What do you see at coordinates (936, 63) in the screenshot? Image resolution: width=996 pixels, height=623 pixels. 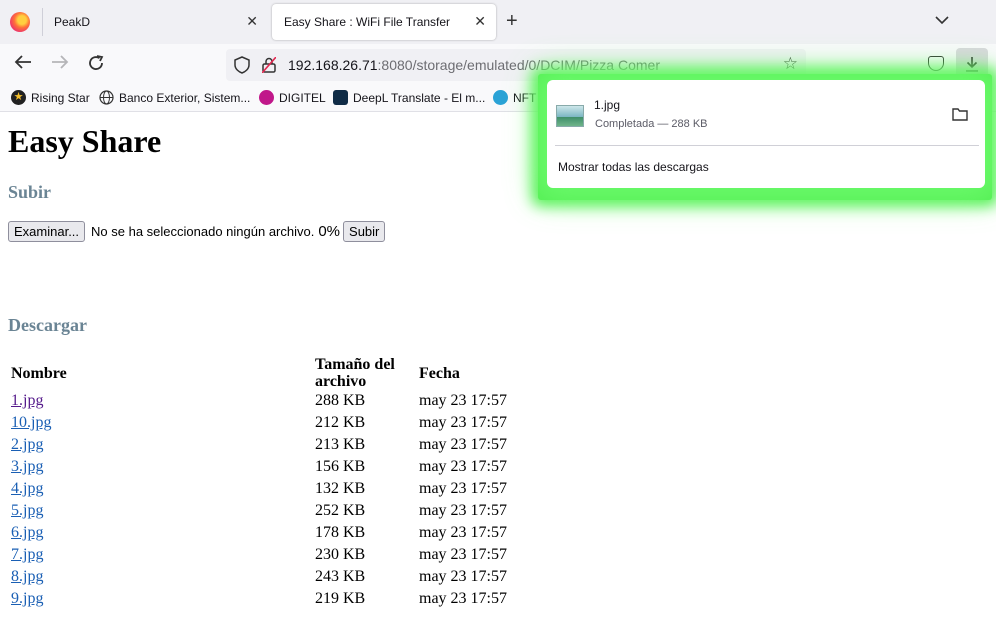 I see `pocket-icon` at bounding box center [936, 63].